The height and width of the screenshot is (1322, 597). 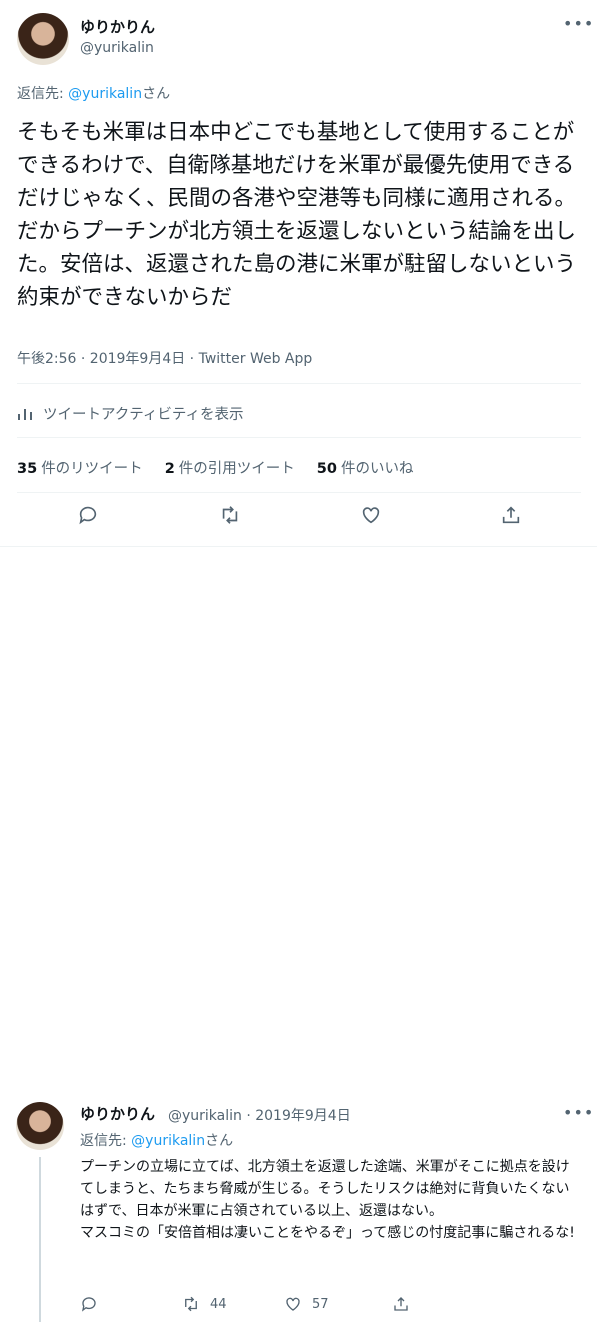 What do you see at coordinates (259, 1115) in the screenshot?
I see `reply-meta: @yurikalin · 2019年9月4日` at bounding box center [259, 1115].